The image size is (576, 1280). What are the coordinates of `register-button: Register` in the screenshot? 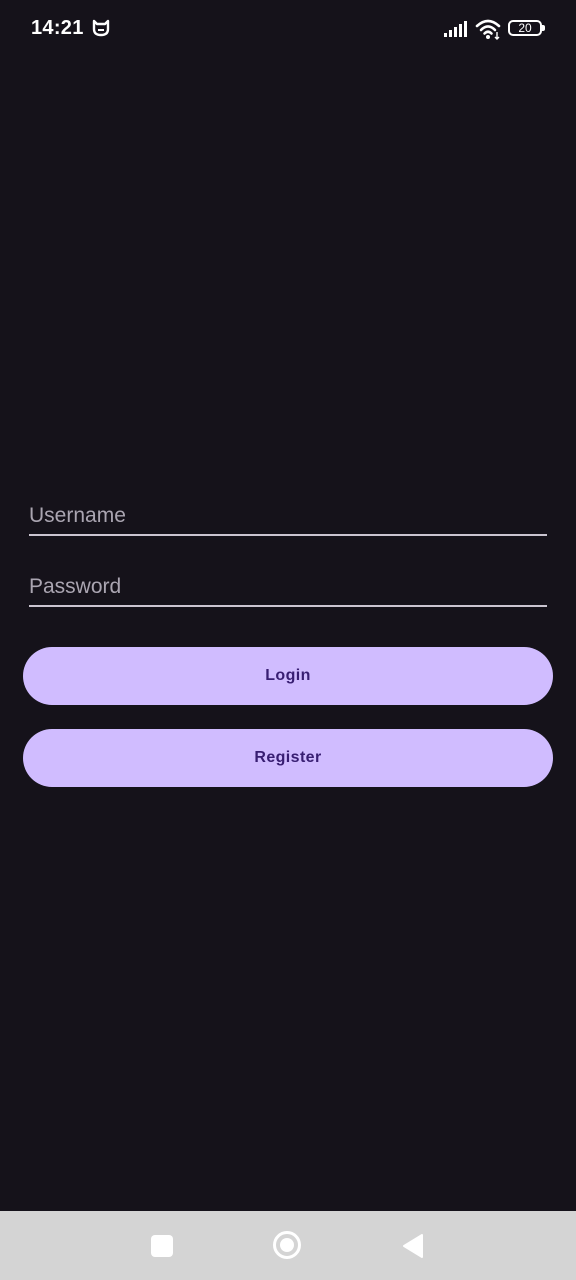 It's located at (288, 758).